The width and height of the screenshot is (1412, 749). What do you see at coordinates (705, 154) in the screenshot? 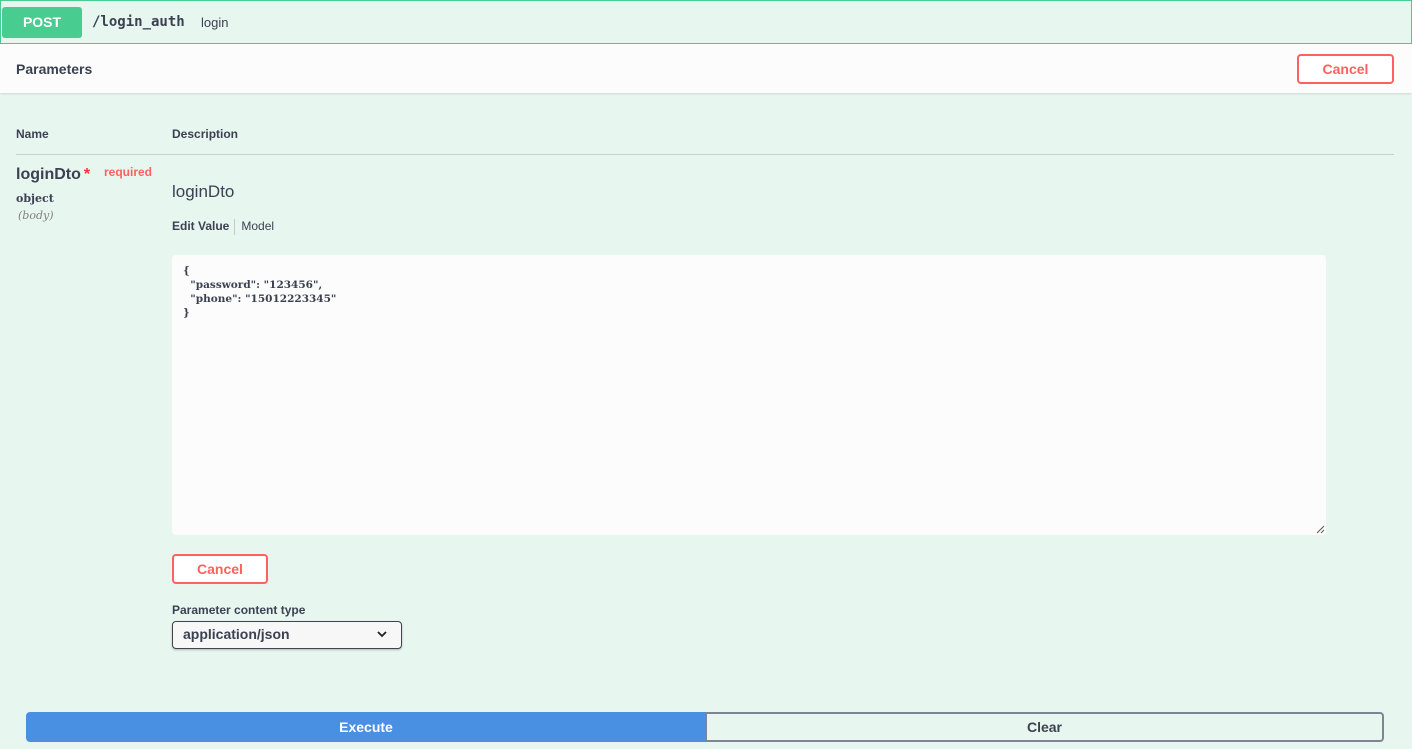
I see `table-divider` at bounding box center [705, 154].